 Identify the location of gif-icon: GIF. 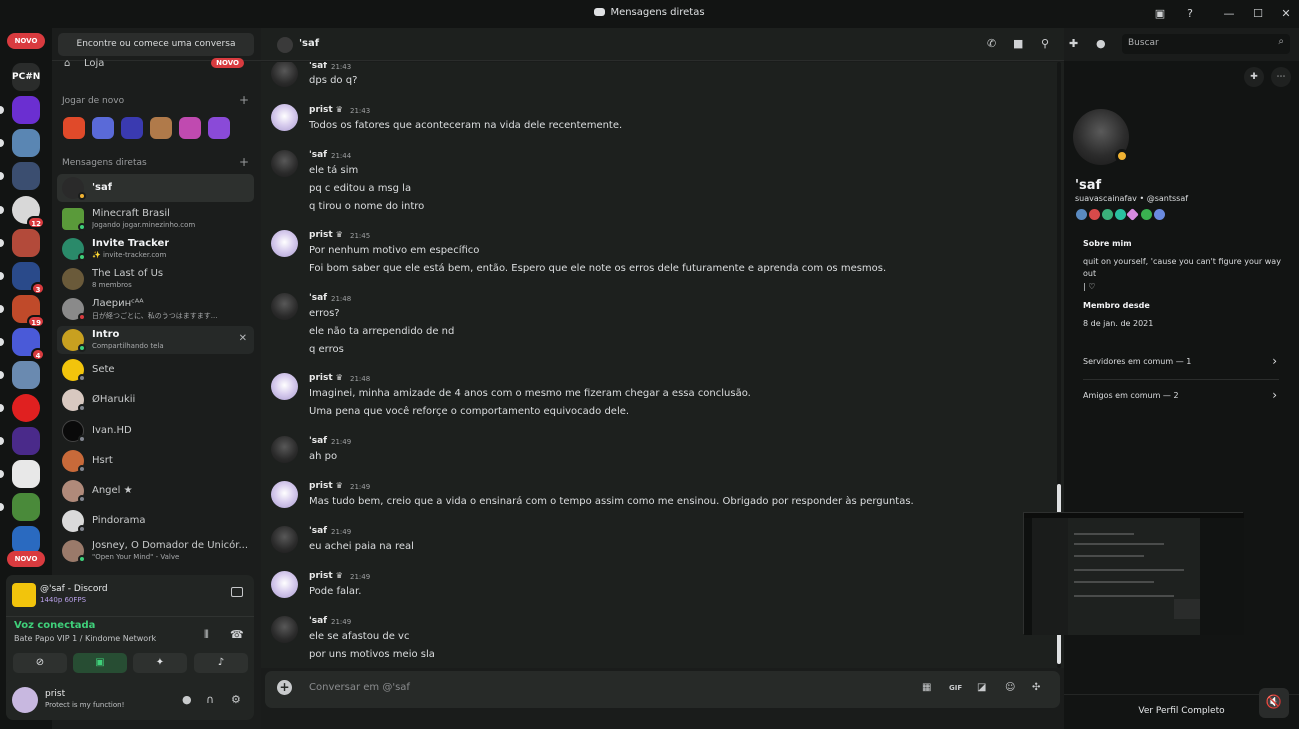
(955, 688).